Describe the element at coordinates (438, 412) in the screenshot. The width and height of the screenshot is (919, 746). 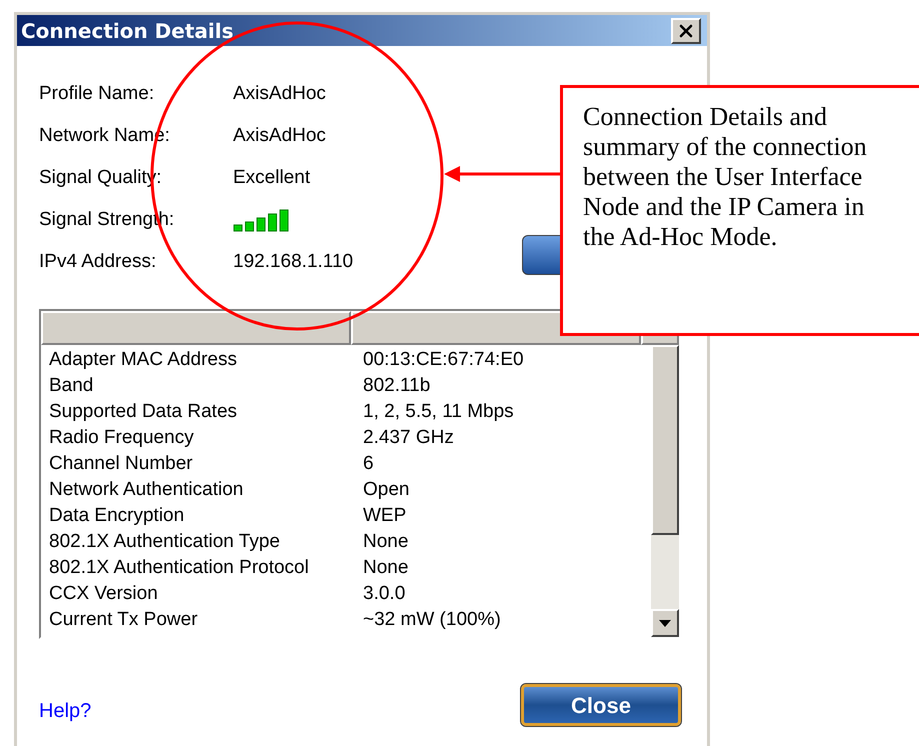
I see `table-cell: 1, 2, 5.5, 11 Mbps` at that location.